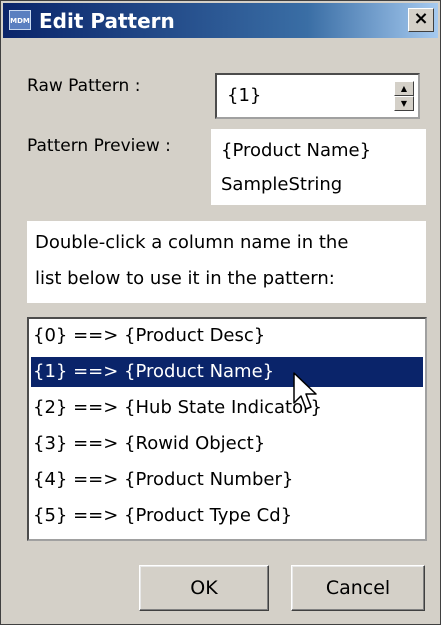  I want to click on list-item: {2} ==> {Hub State Indicator}, so click(227, 408).